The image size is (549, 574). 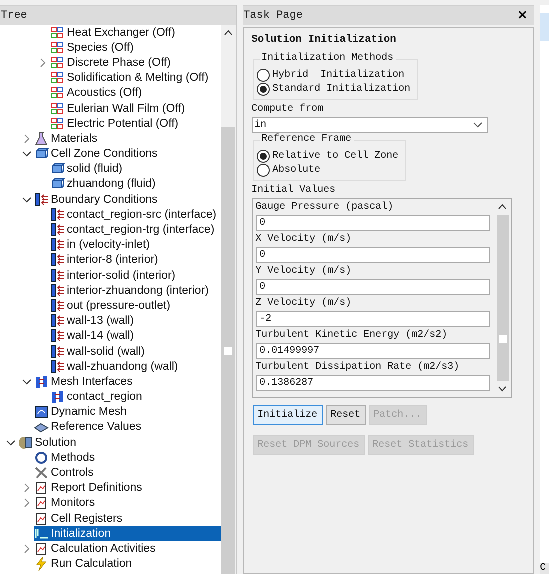 What do you see at coordinates (14, 16) in the screenshot?
I see `panel-title: Tree` at bounding box center [14, 16].